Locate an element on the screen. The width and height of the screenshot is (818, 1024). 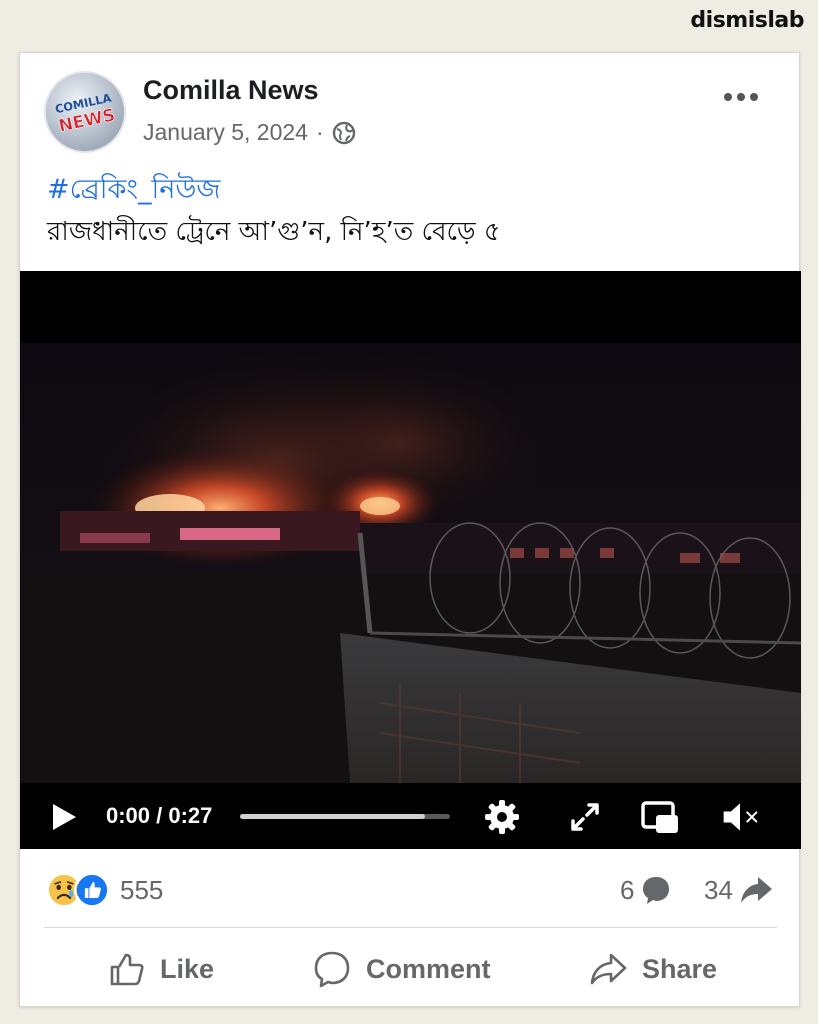
video-progress-bar is located at coordinates (345, 816).